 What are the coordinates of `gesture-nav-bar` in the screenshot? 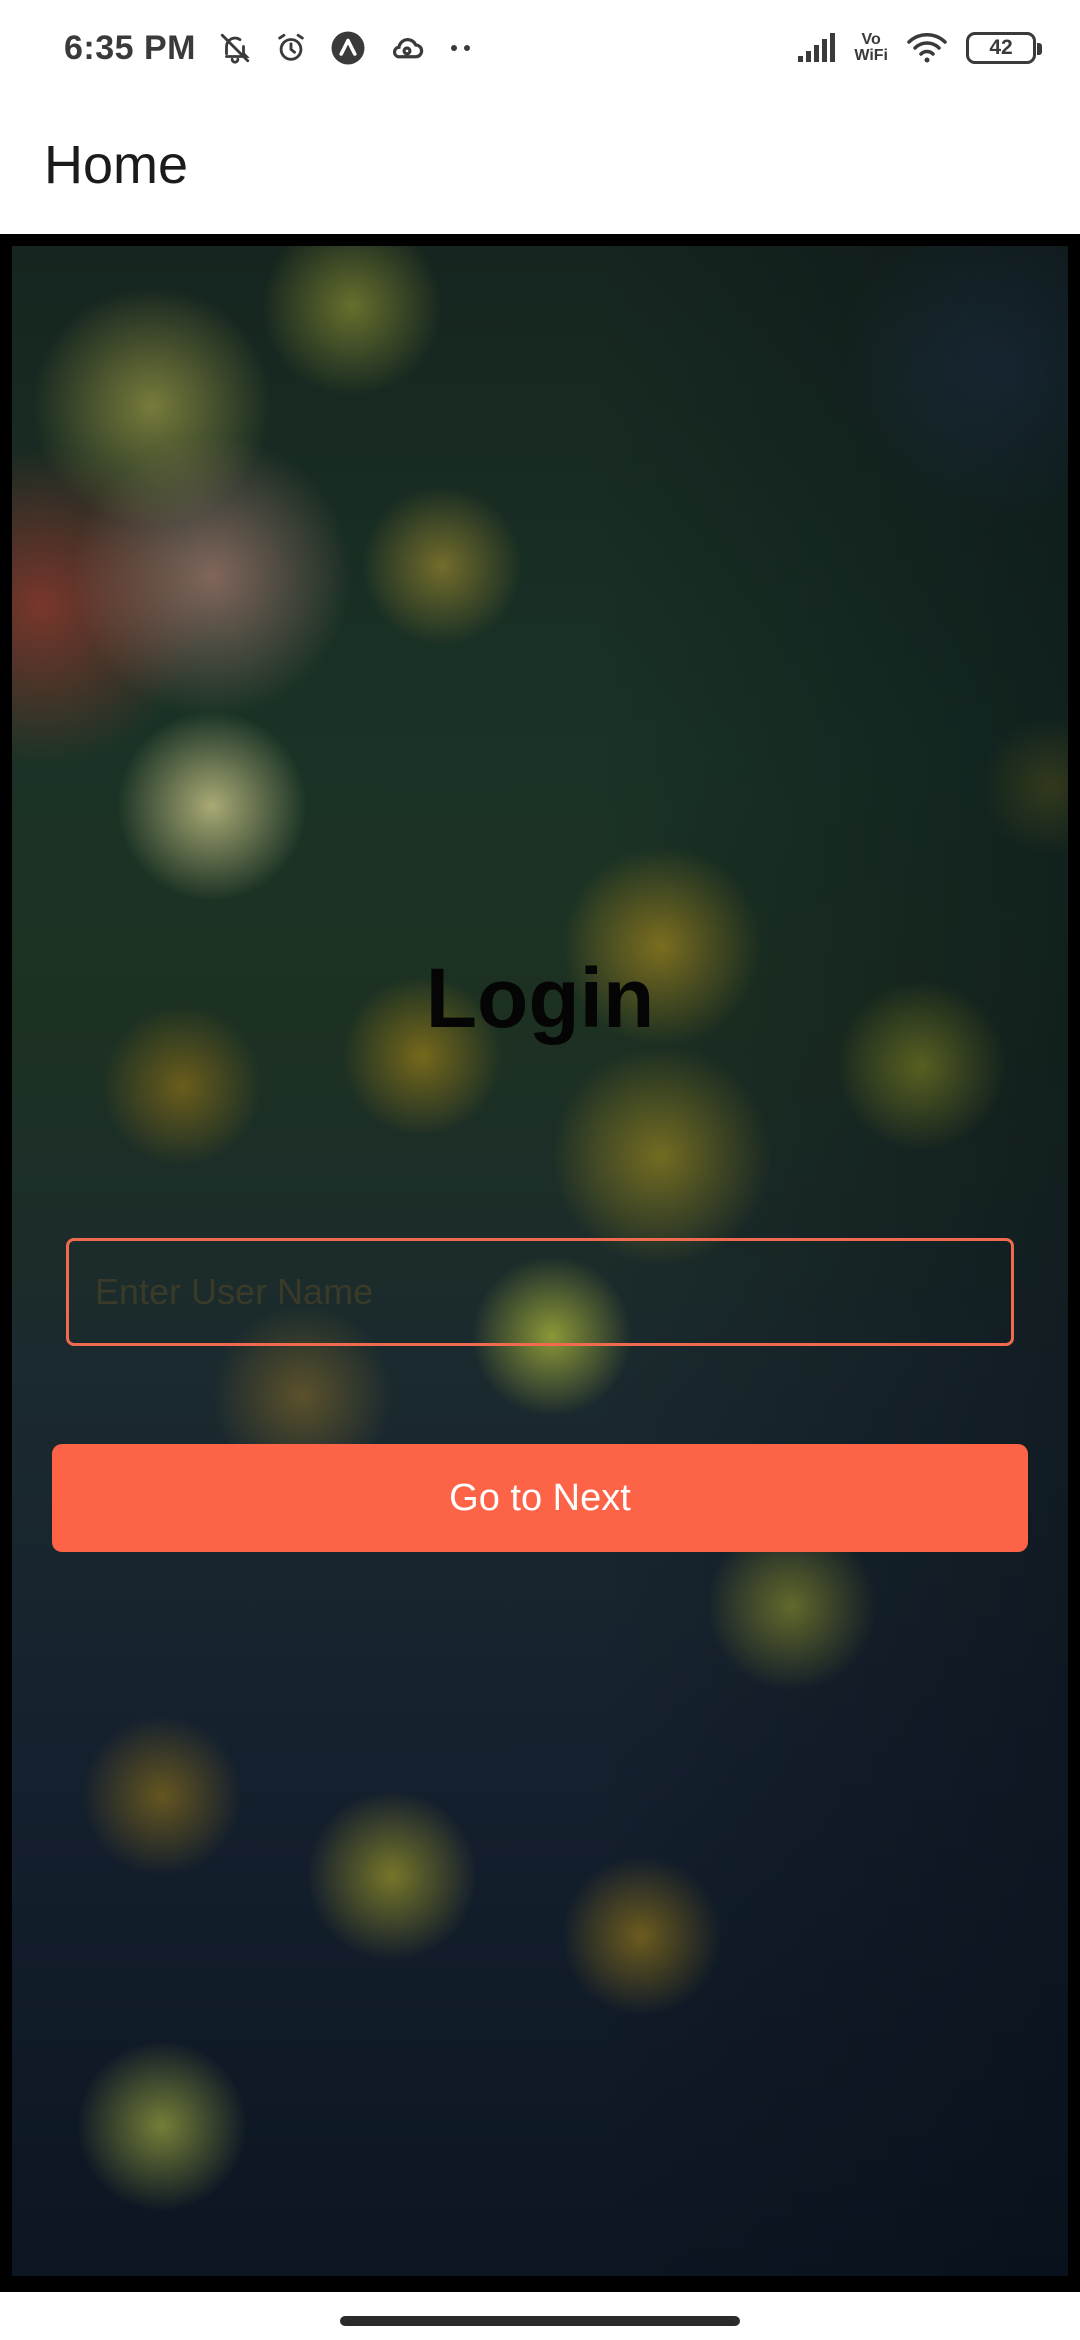 It's located at (540, 2316).